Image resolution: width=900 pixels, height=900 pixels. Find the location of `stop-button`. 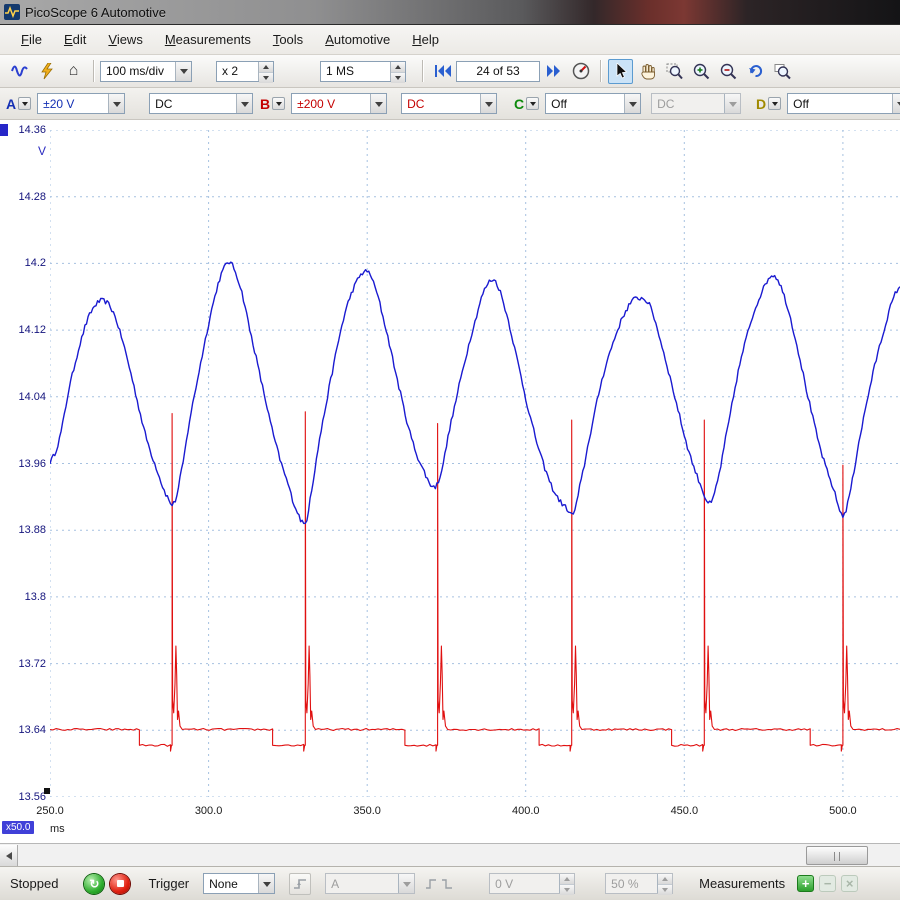

stop-button is located at coordinates (120, 883).